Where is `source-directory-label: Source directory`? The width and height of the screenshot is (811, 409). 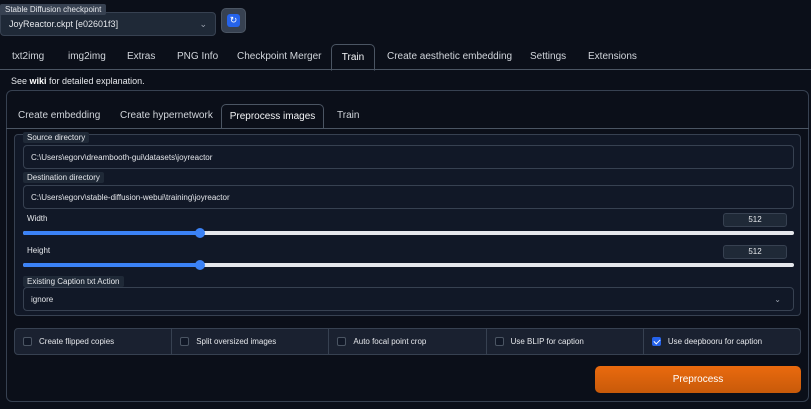
source-directory-label: Source directory is located at coordinates (56, 137).